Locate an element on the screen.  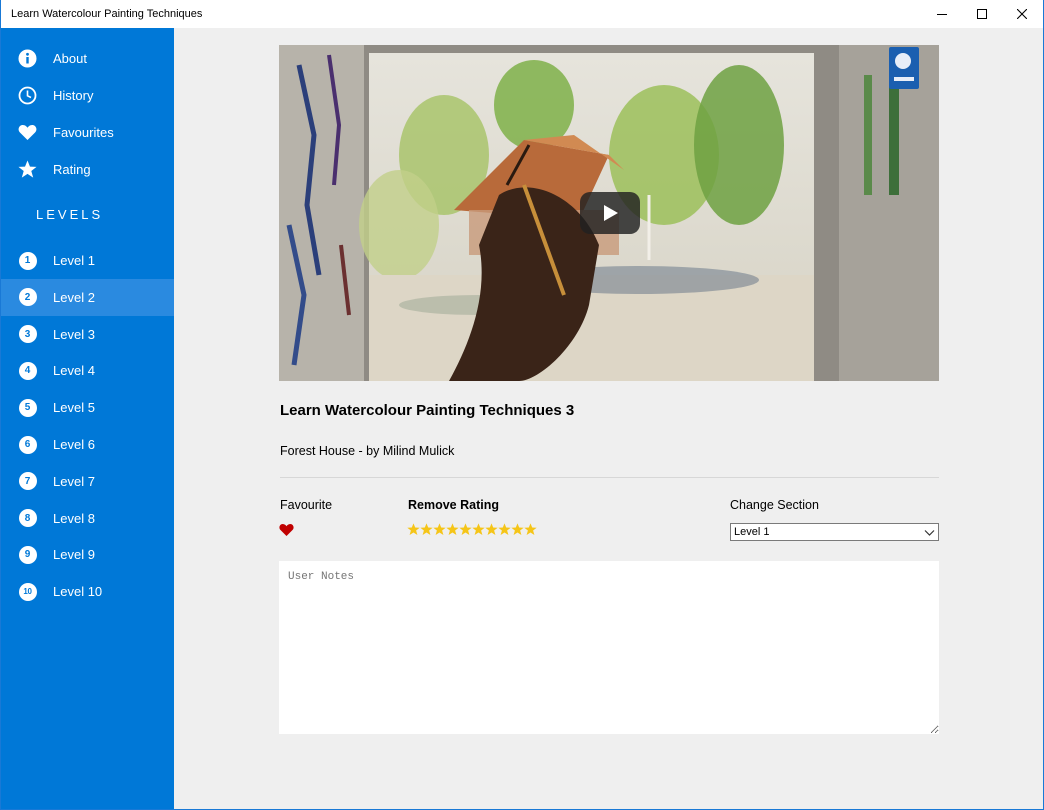
favourite-label: Favourite is located at coordinates (306, 505).